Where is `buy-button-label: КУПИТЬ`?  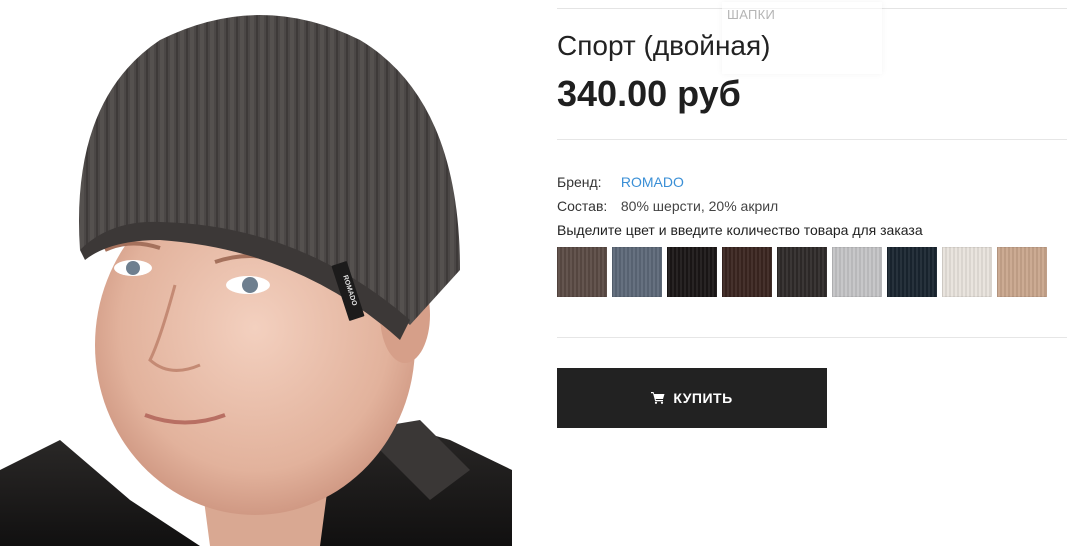 buy-button-label: КУПИТЬ is located at coordinates (703, 398).